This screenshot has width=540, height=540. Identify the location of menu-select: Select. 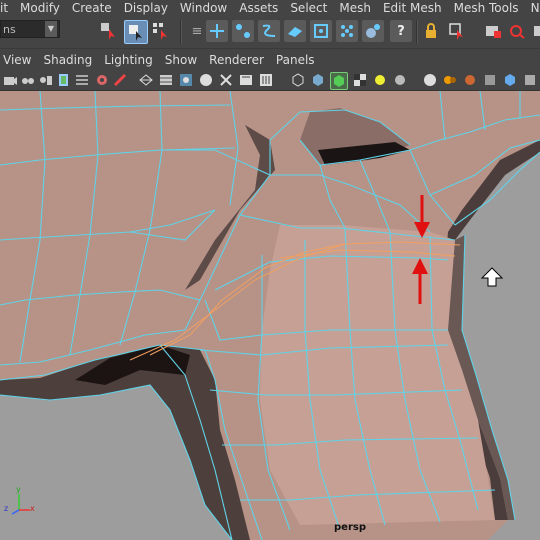
(308, 8).